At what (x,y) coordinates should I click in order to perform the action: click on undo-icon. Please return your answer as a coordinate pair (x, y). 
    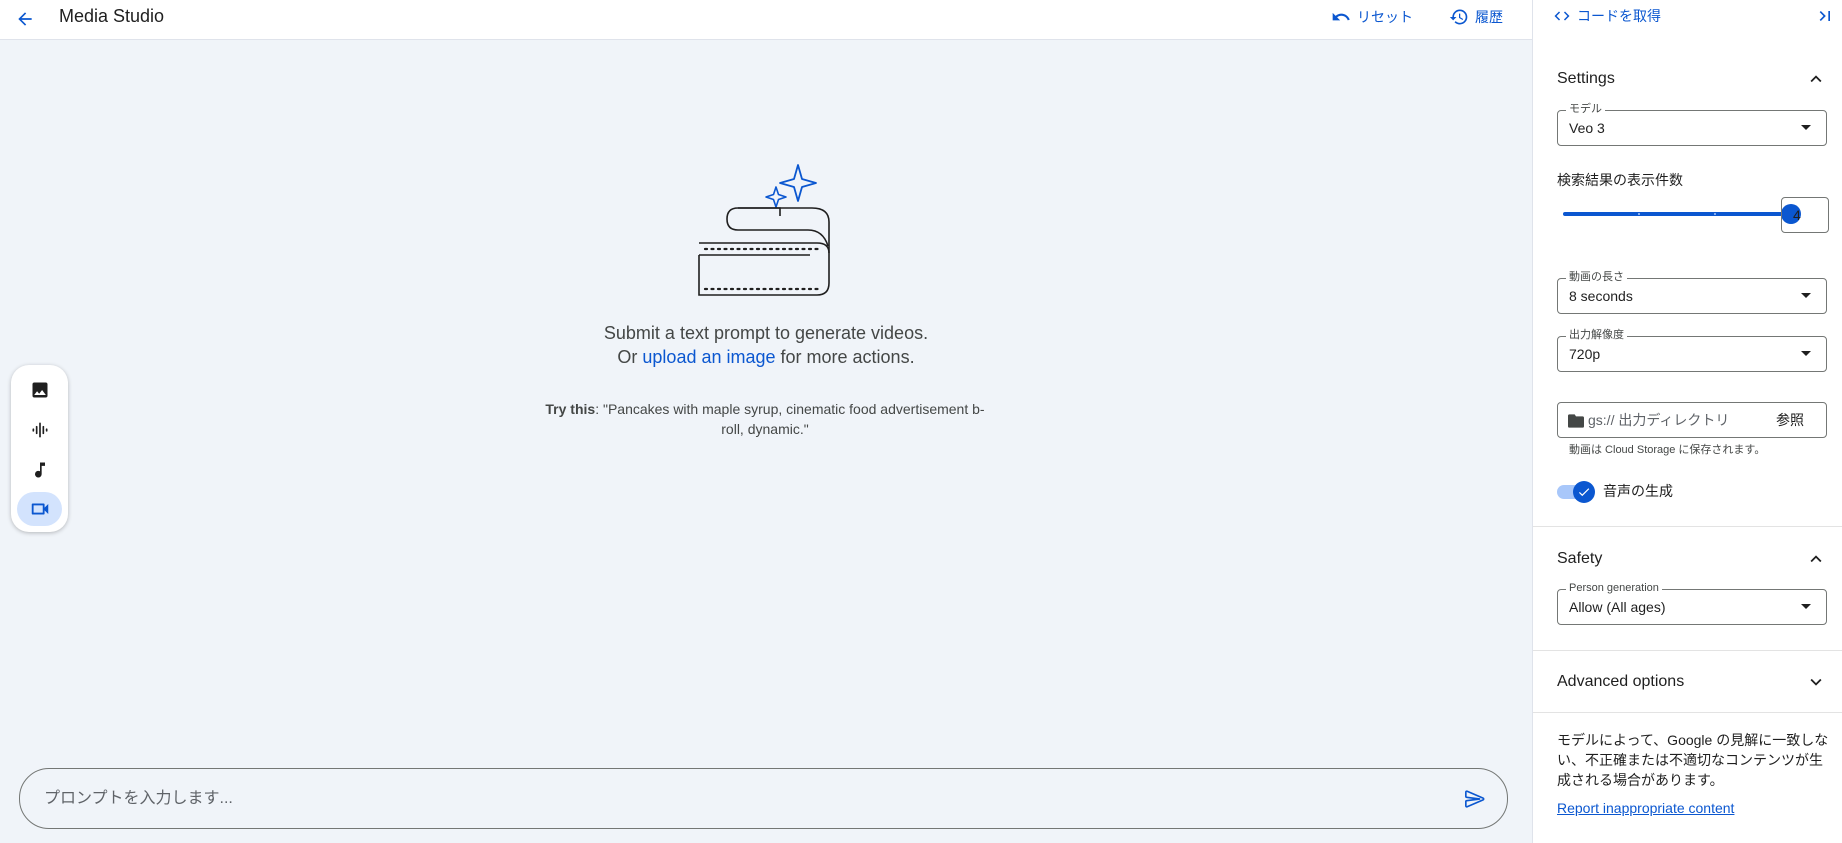
    Looking at the image, I should click on (1341, 16).